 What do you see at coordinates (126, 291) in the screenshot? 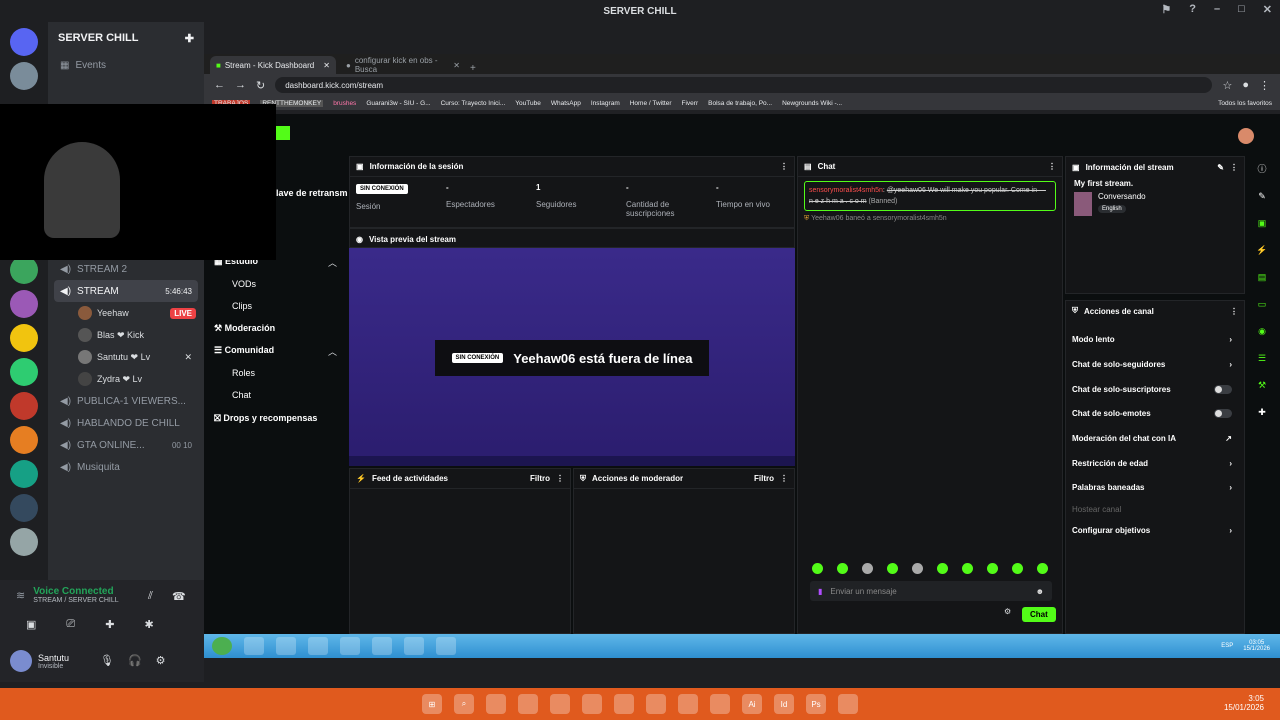
I see `voice-channel-active: ◀) STREAM 5:46:43` at bounding box center [126, 291].